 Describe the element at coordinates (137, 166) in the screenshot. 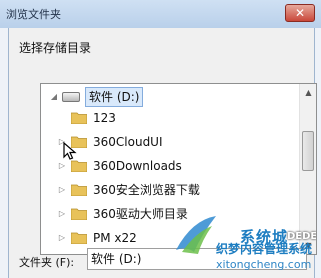

I see `tree-node-label: 360Downloads` at that location.